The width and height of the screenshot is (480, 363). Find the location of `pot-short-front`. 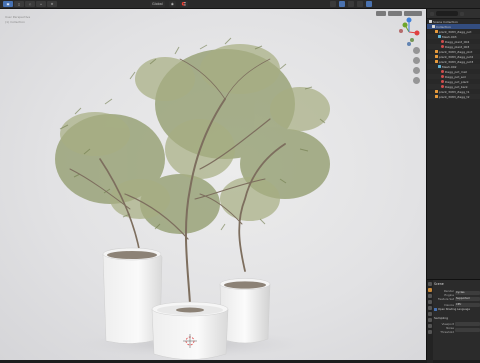

pot-short-front is located at coordinates (190, 330).